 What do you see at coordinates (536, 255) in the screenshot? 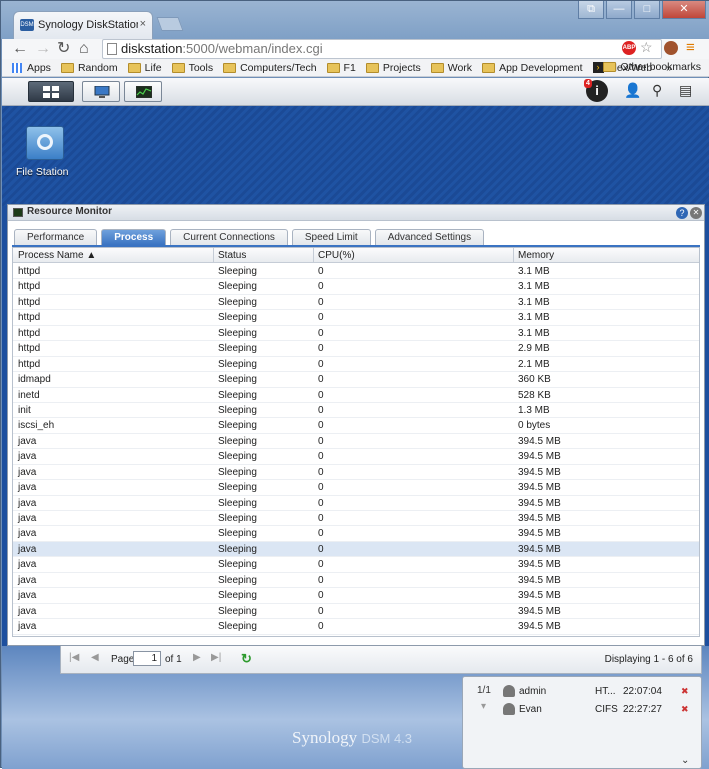
I see `column-header-memory: Memory` at bounding box center [536, 255].